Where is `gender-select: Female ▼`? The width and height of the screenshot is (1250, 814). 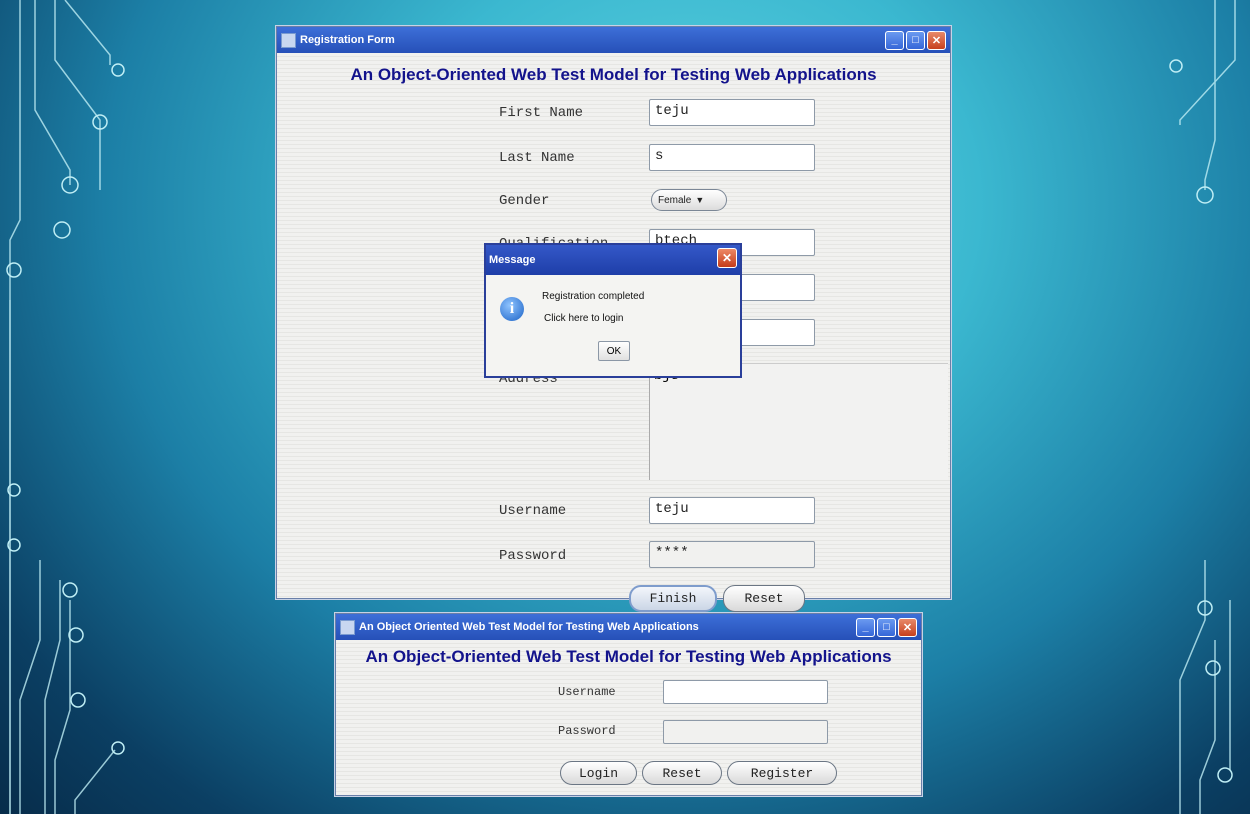 gender-select: Female ▼ is located at coordinates (689, 200).